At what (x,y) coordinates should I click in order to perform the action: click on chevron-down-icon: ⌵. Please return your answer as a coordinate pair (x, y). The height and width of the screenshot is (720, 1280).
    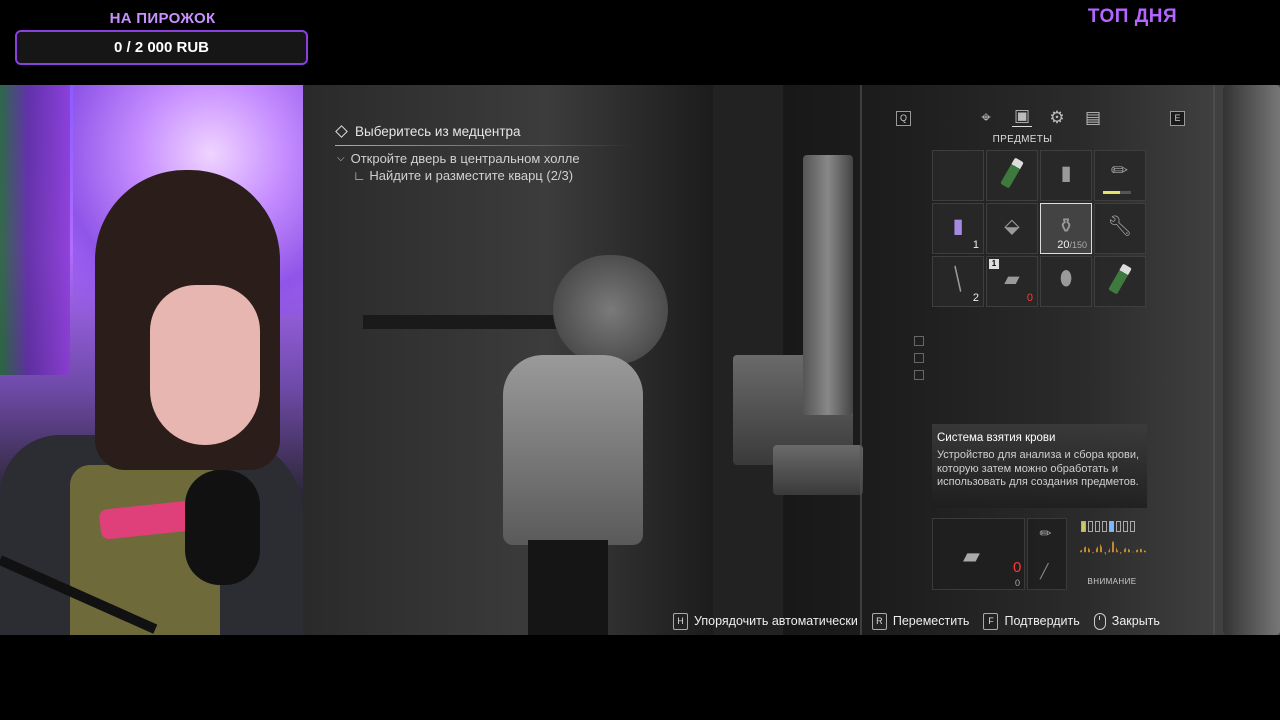
    Looking at the image, I should click on (341, 158).